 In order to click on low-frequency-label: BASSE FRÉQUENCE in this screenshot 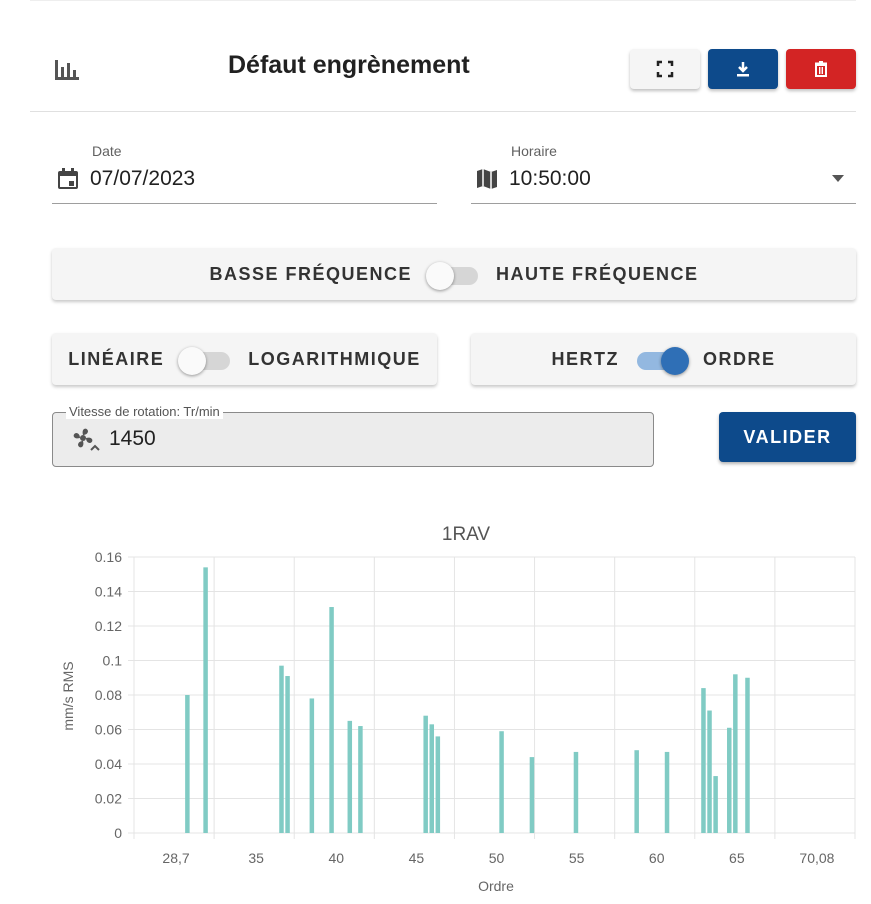, I will do `click(310, 273)`.